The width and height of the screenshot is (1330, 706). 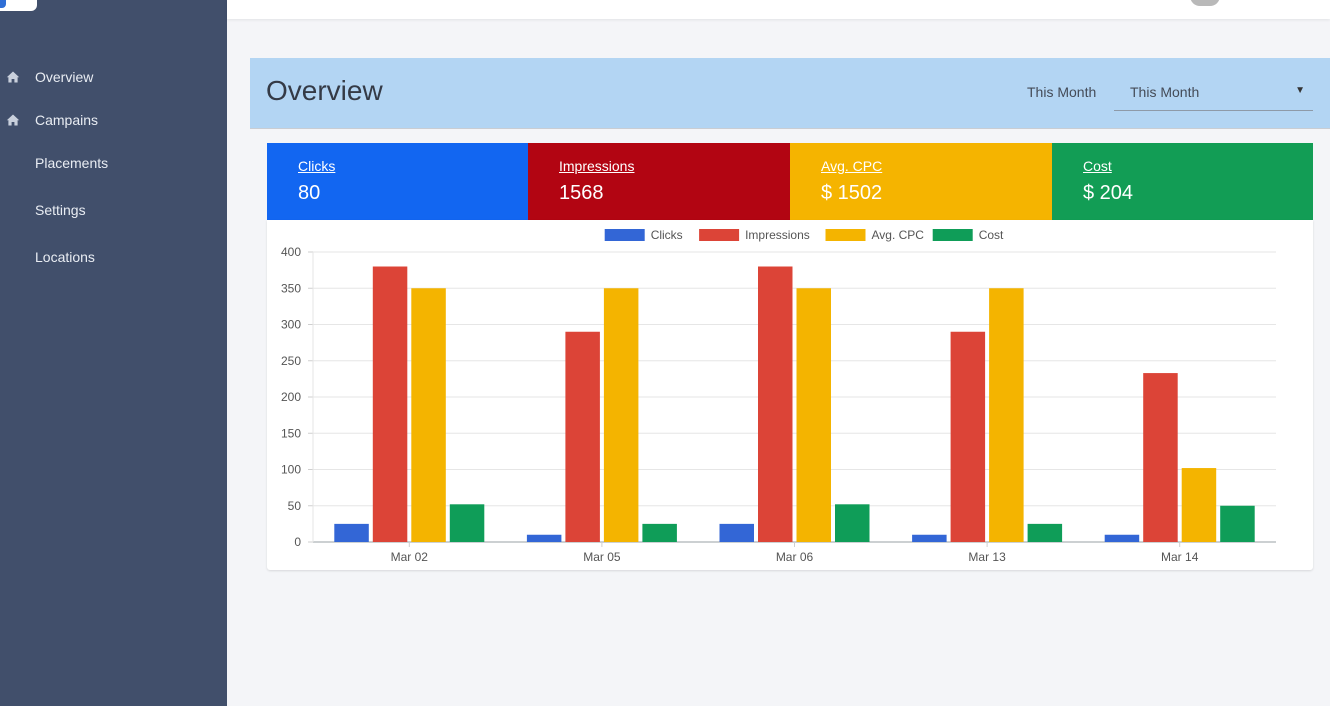 What do you see at coordinates (291, 361) in the screenshot?
I see `y-tick-label: 250` at bounding box center [291, 361].